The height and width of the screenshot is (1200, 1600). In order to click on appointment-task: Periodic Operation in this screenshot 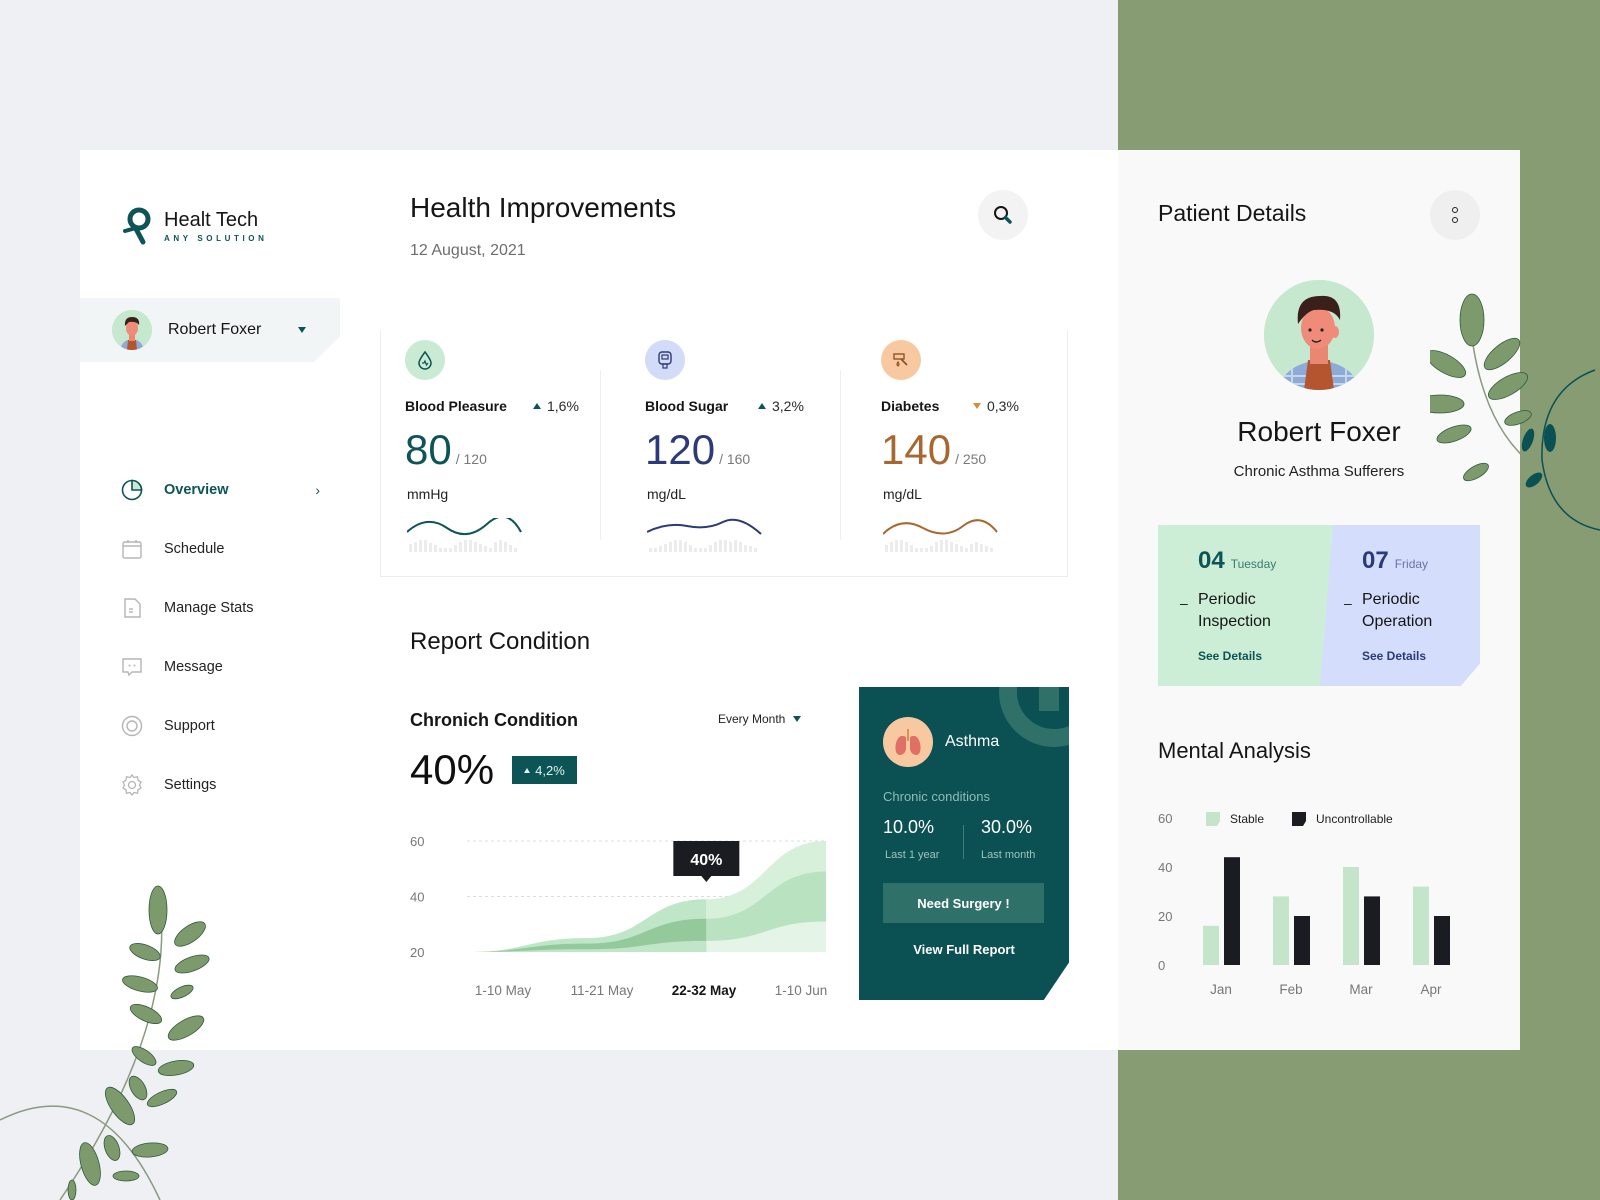, I will do `click(1397, 610)`.